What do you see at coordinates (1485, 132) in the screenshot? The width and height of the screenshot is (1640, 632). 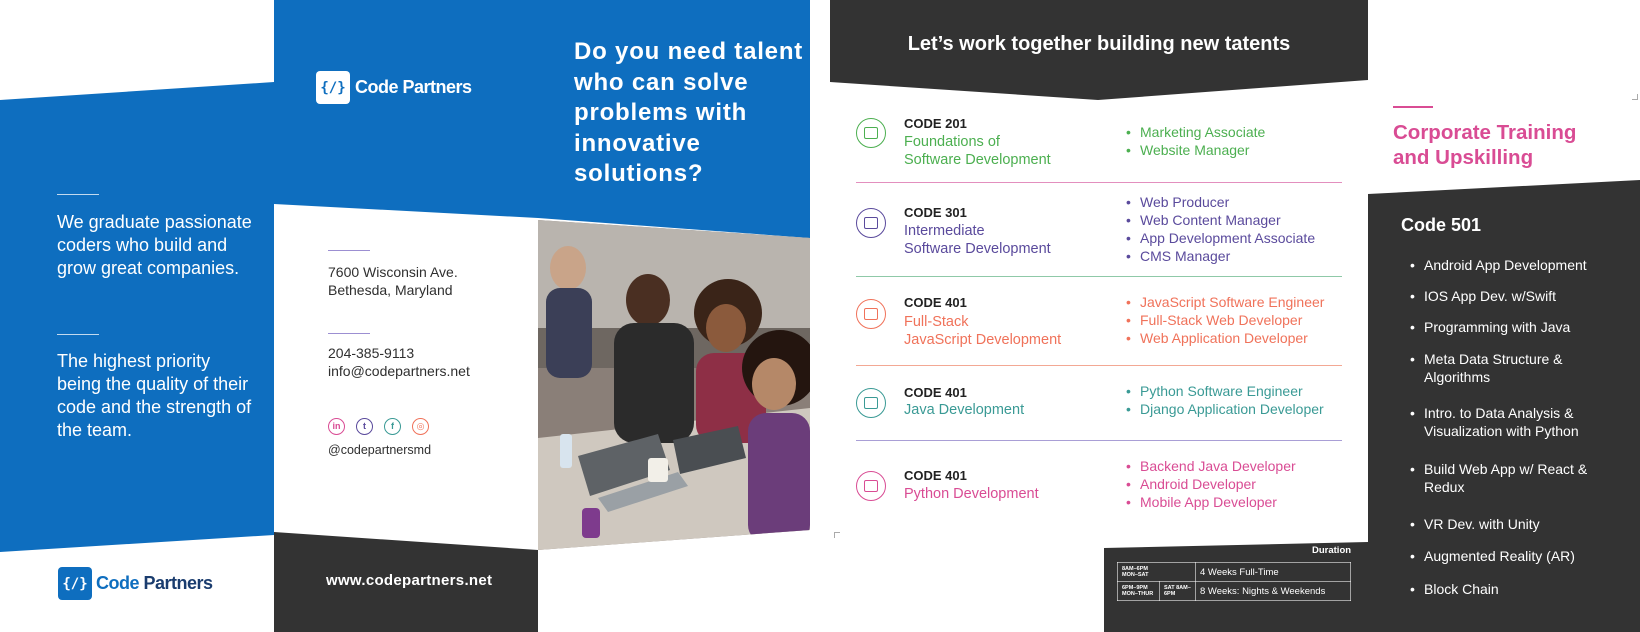 I see `title-line: Corporate Training` at bounding box center [1485, 132].